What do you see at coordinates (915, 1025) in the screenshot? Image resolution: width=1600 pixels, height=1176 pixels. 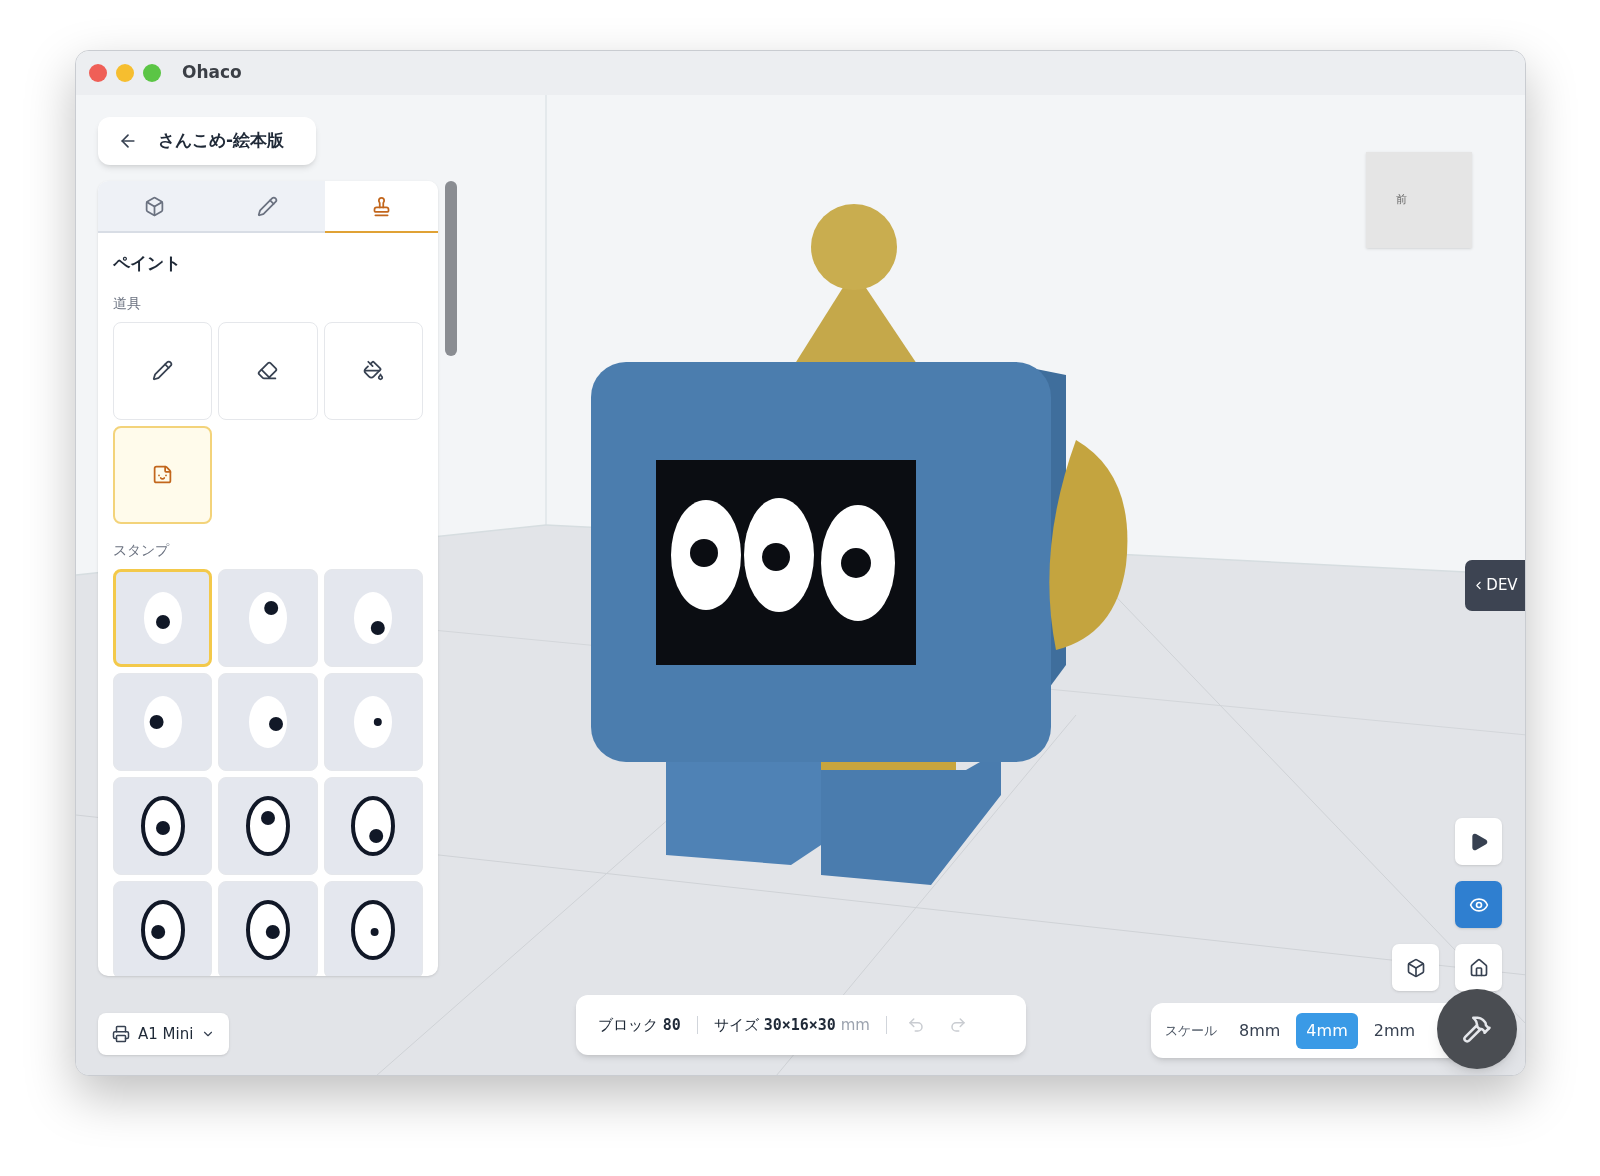 I see `undo-icon` at bounding box center [915, 1025].